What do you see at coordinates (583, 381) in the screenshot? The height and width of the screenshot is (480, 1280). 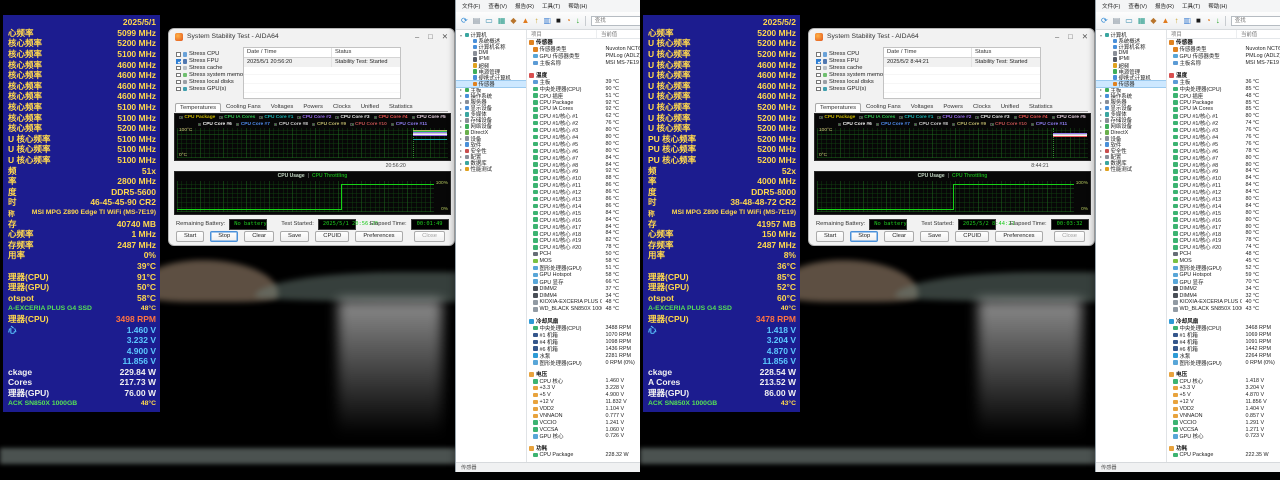 I see `sensor-row: CPU 核心 1.460 V` at bounding box center [583, 381].